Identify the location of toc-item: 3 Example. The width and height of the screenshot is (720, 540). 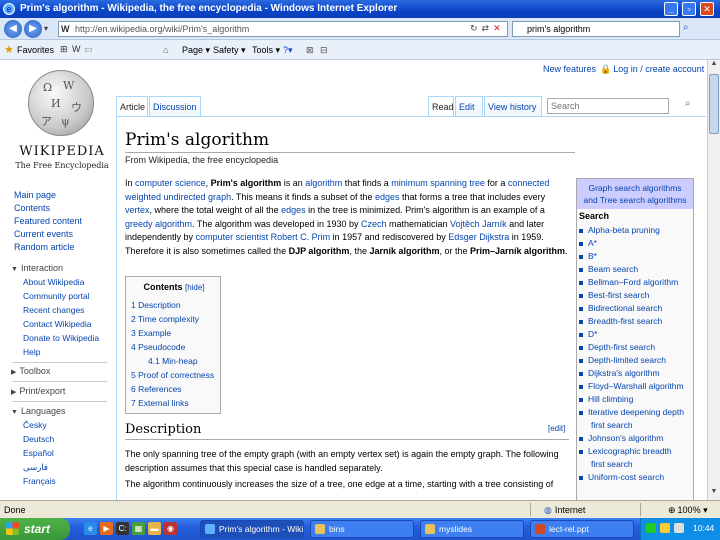
(151, 333).